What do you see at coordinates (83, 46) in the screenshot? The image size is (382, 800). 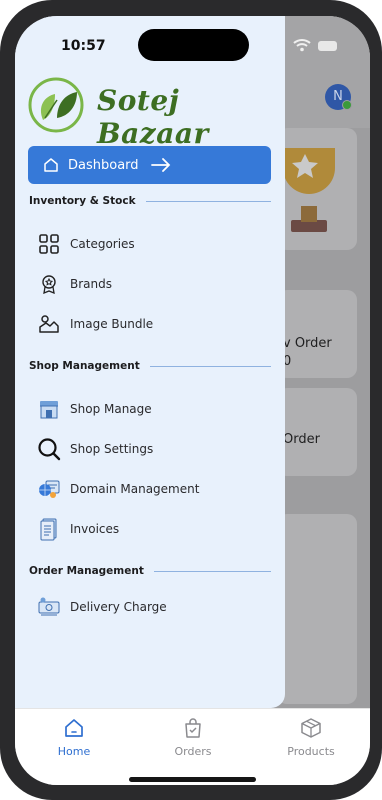 I see `status-time: 10:57` at bounding box center [83, 46].